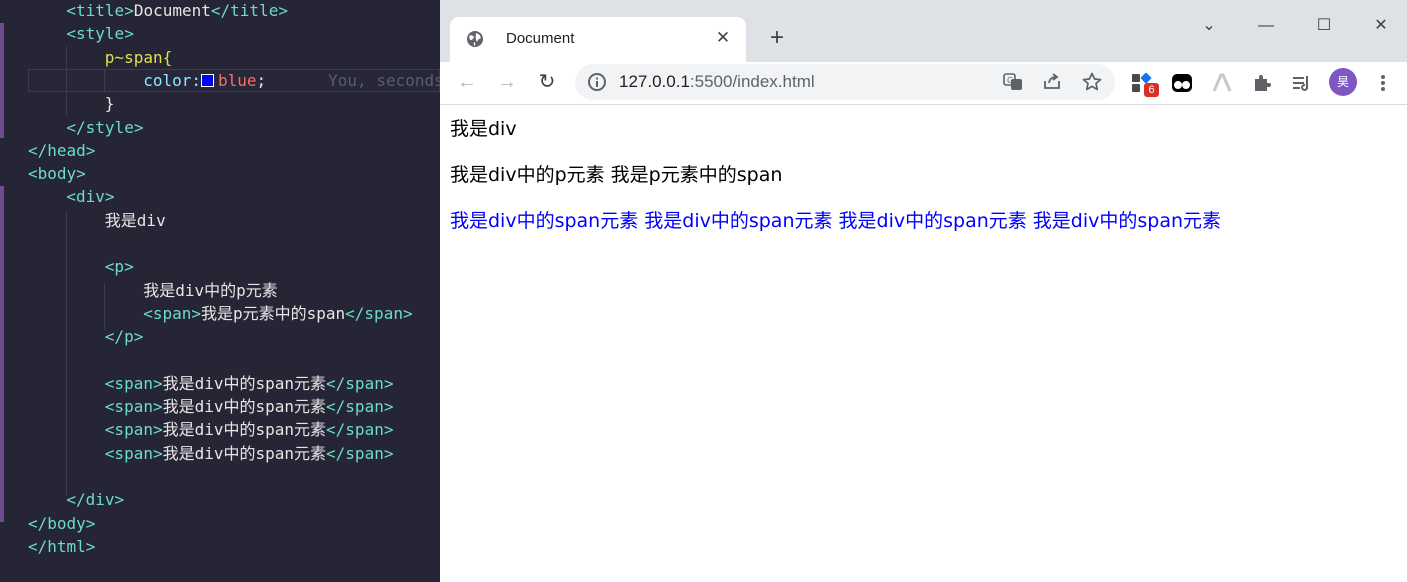 The image size is (1407, 582). What do you see at coordinates (845, 82) in the screenshot?
I see `address-bar: 127.0.0.1:5500/index.html G` at bounding box center [845, 82].